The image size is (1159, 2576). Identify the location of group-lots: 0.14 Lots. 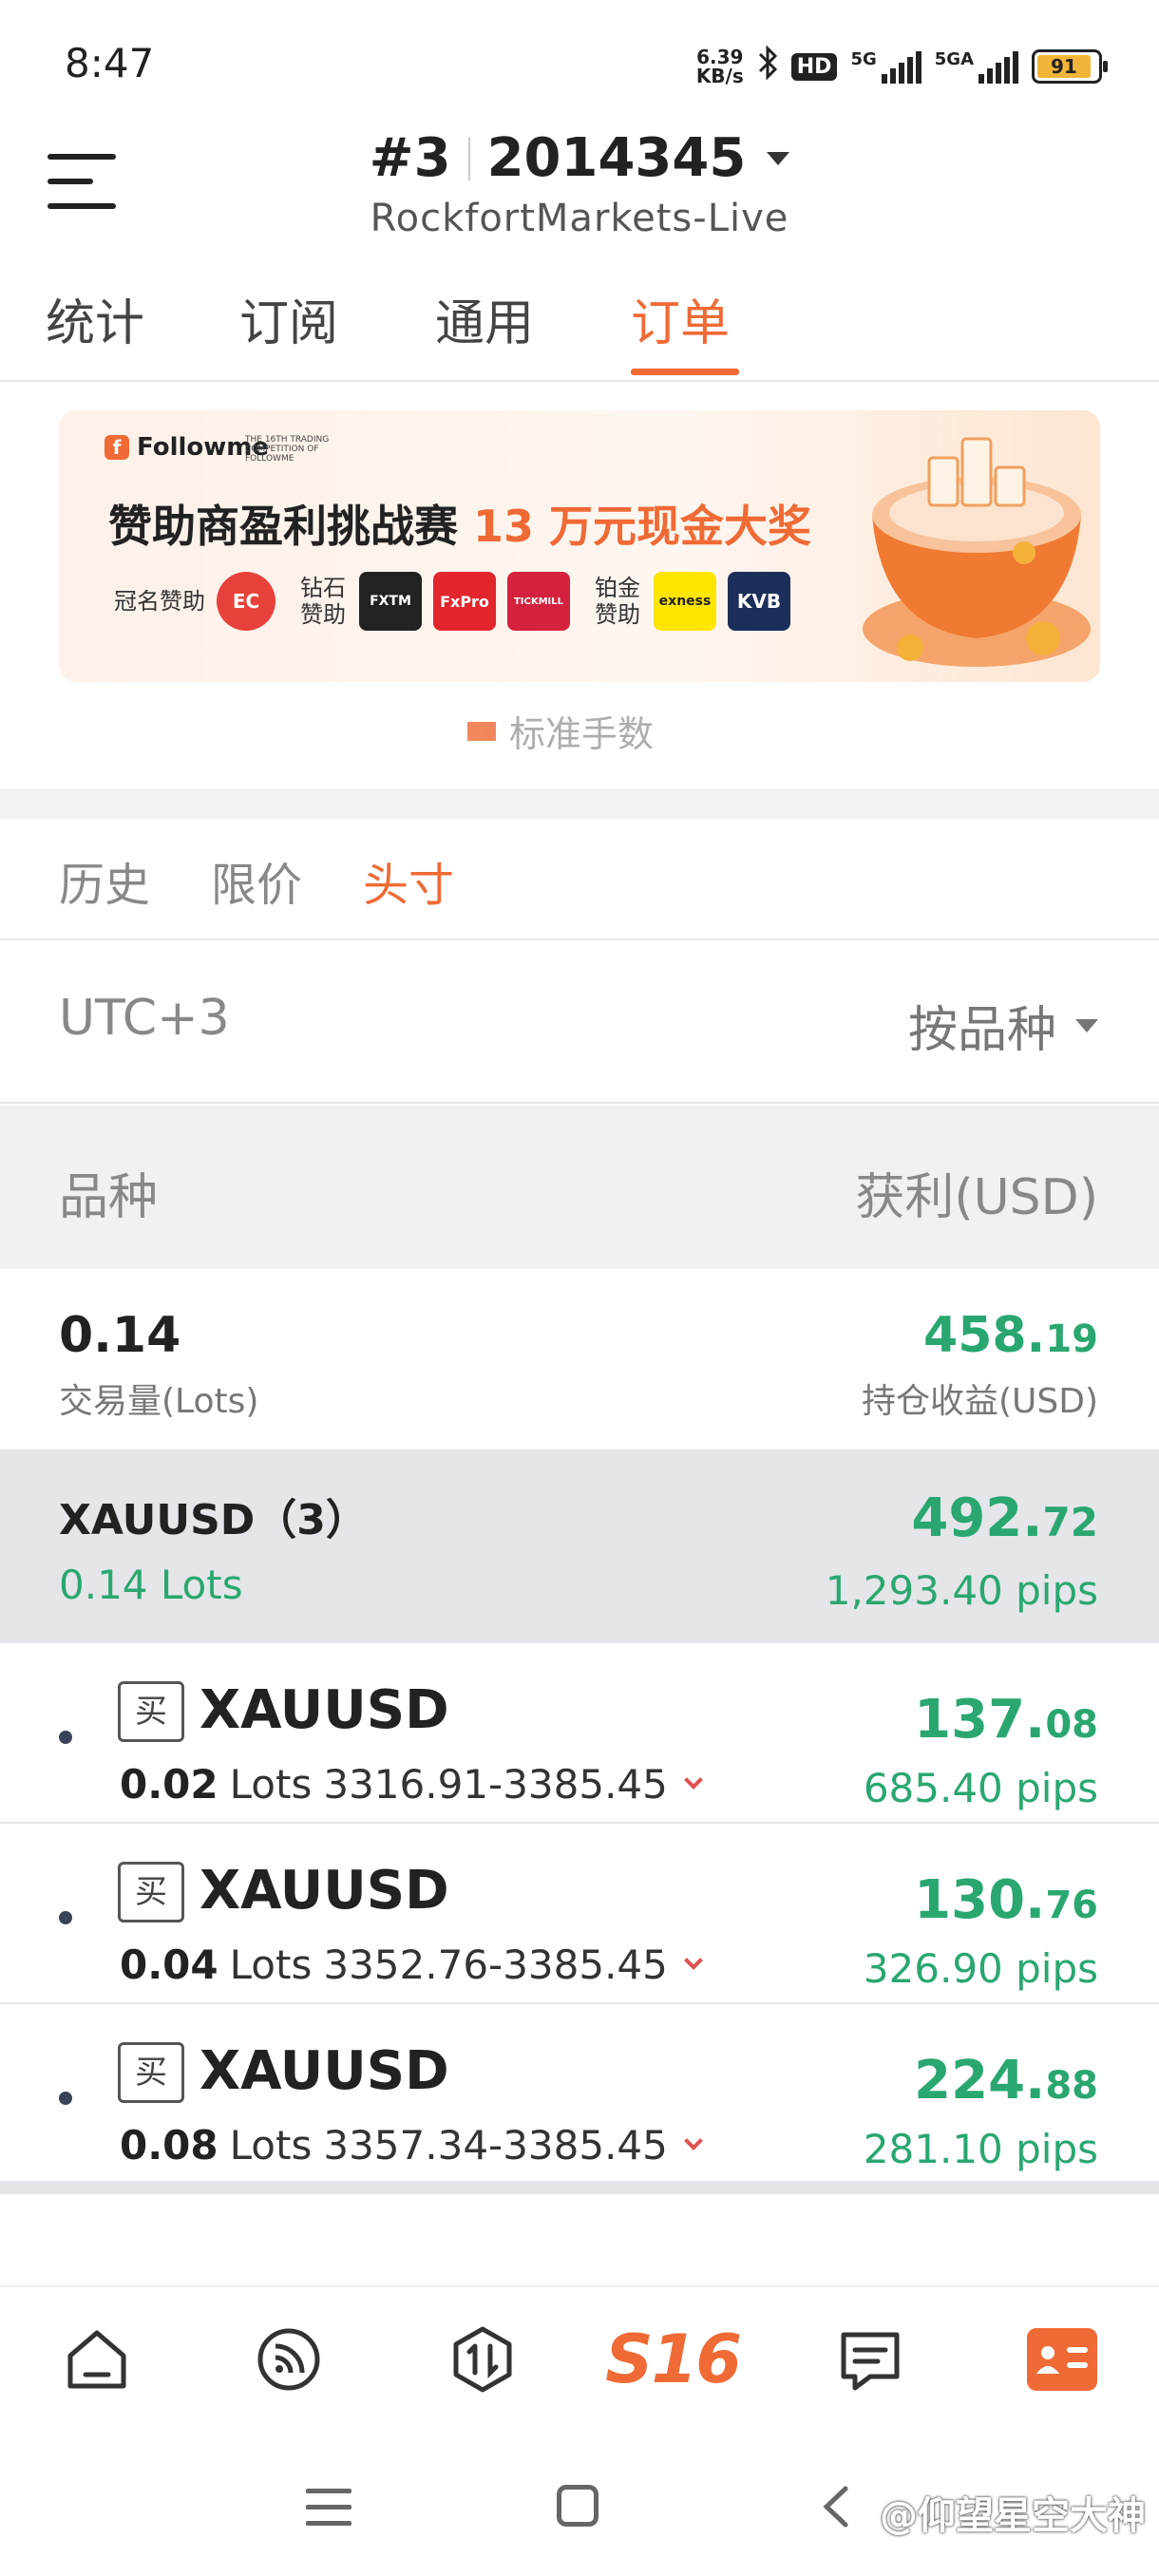
(151, 1585).